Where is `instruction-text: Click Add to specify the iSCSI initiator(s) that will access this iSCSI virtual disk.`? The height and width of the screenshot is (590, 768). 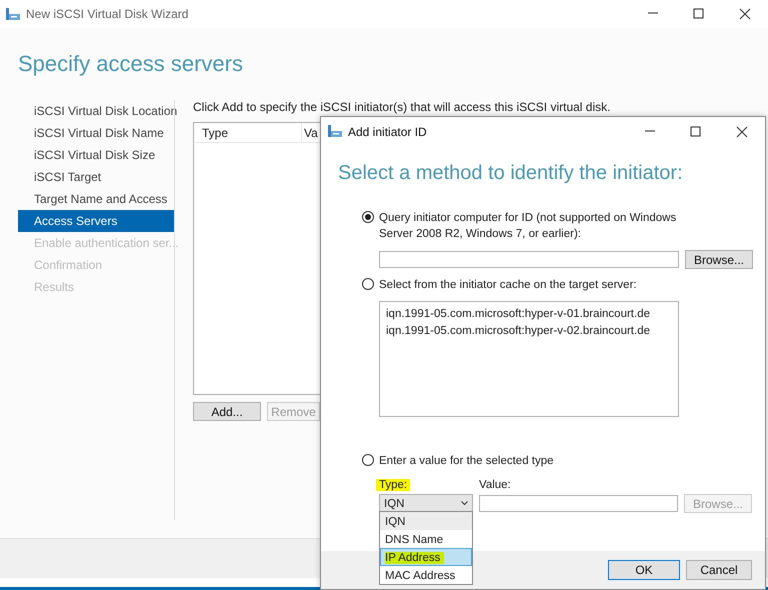 instruction-text: Click Add to specify the iSCSI initiator(s) that will access this iSCSI virtual disk. is located at coordinates (402, 107).